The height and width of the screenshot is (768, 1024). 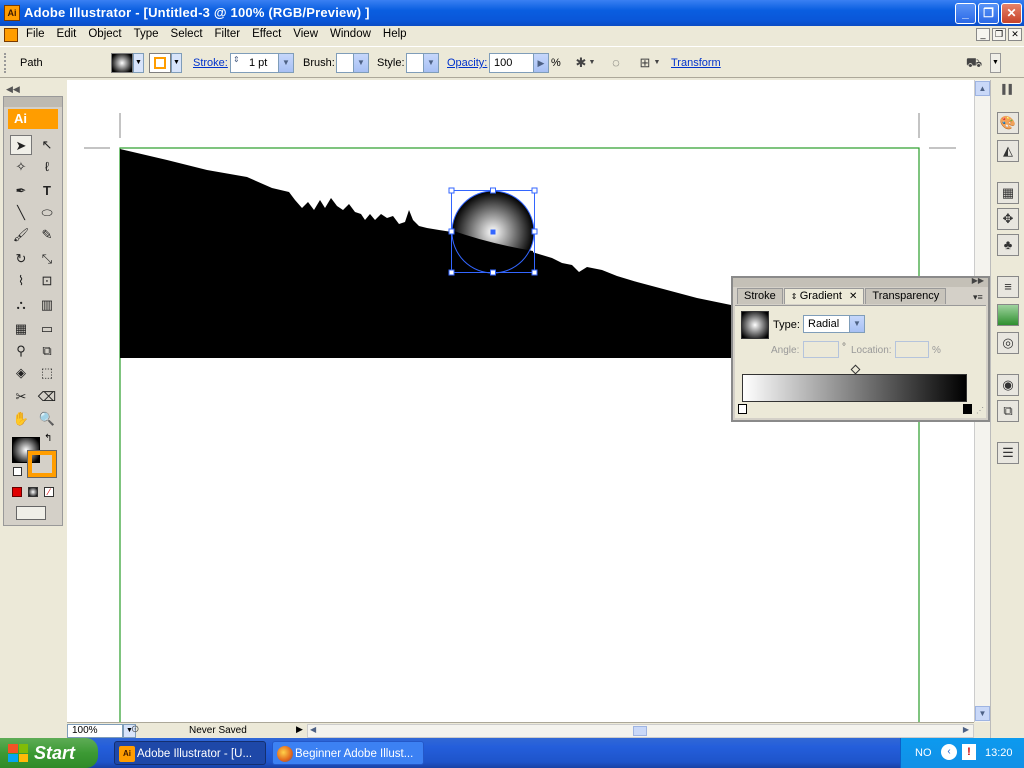 I want to click on type-tool-icon: T, so click(x=47, y=191).